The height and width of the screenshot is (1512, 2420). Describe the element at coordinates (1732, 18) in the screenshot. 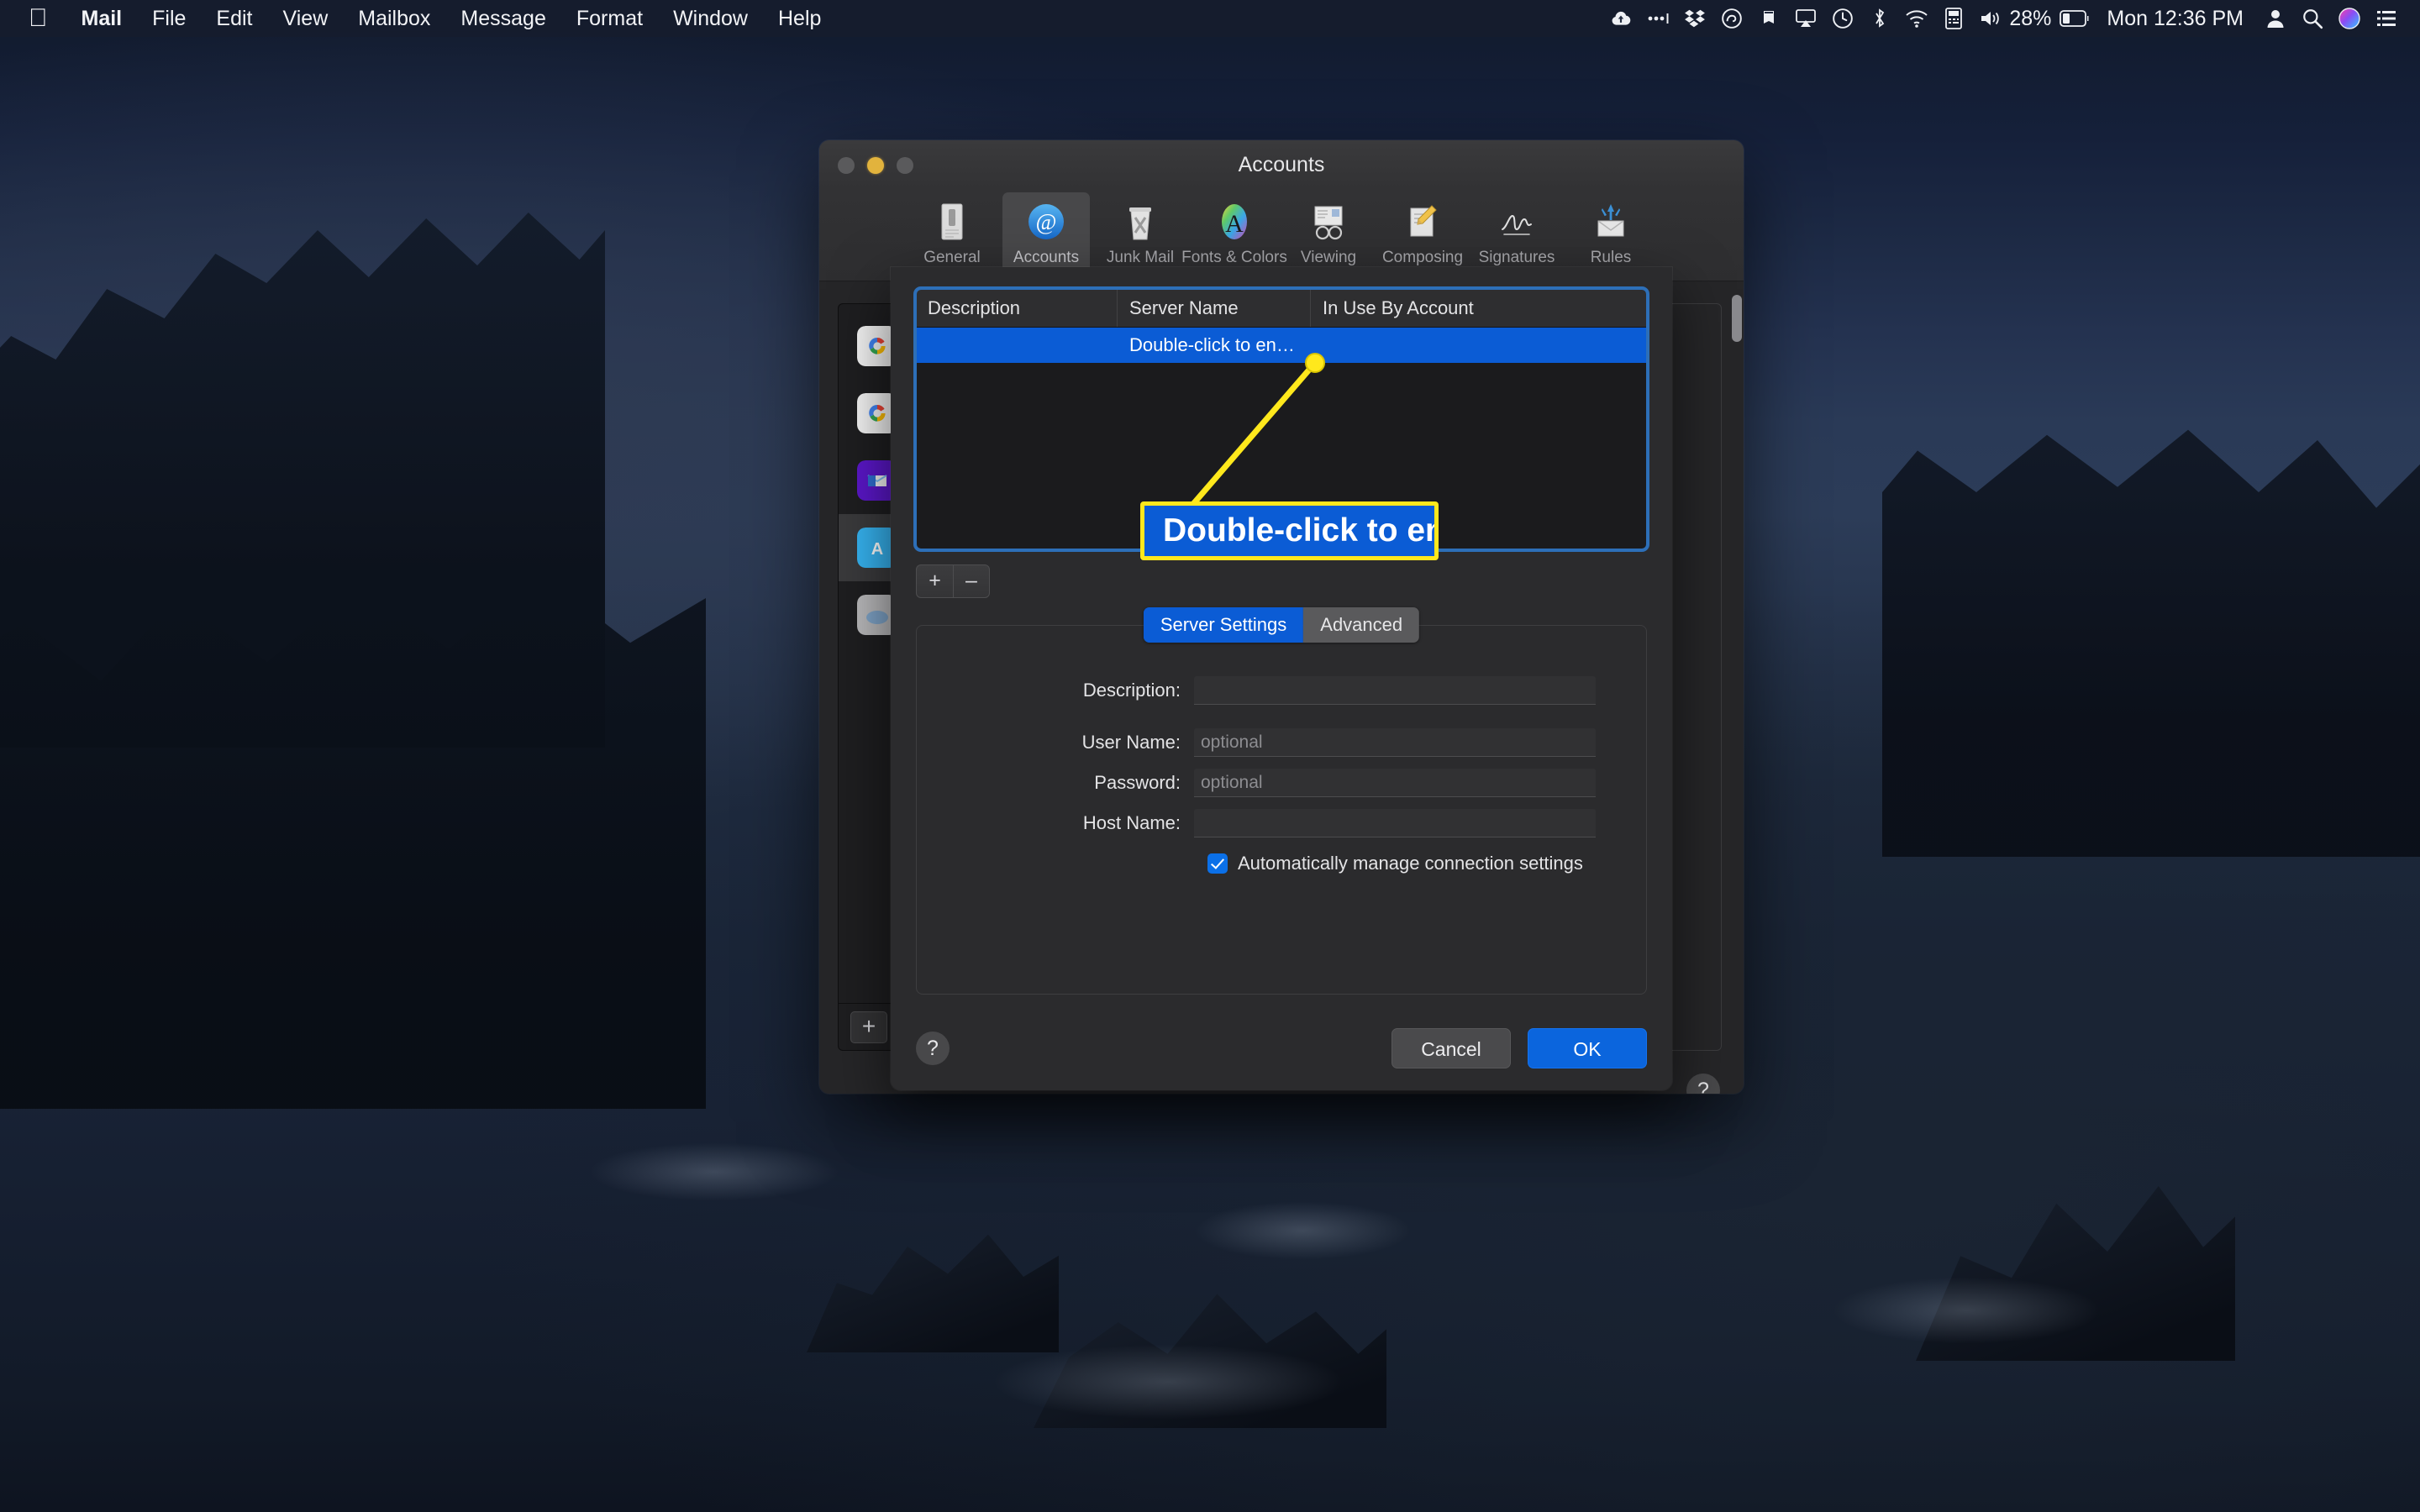

I see `adobe-creative-cloud-icon` at that location.